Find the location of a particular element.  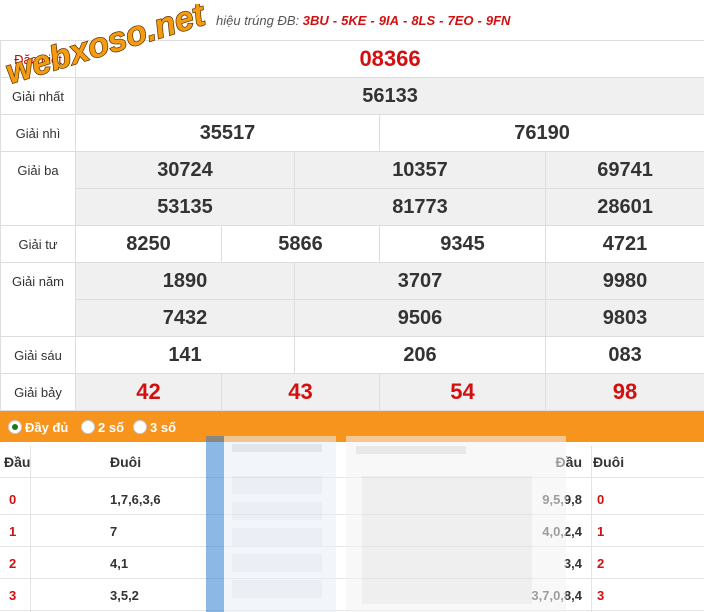

prize-number: 54 is located at coordinates (462, 392).